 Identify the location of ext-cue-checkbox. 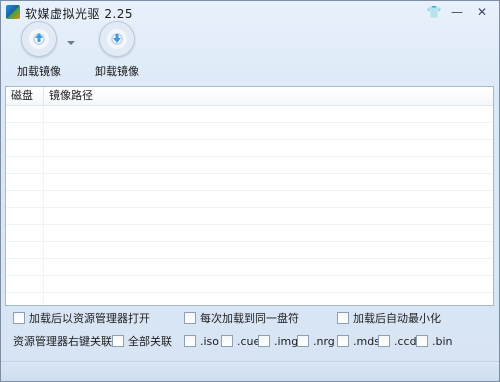
(227, 341).